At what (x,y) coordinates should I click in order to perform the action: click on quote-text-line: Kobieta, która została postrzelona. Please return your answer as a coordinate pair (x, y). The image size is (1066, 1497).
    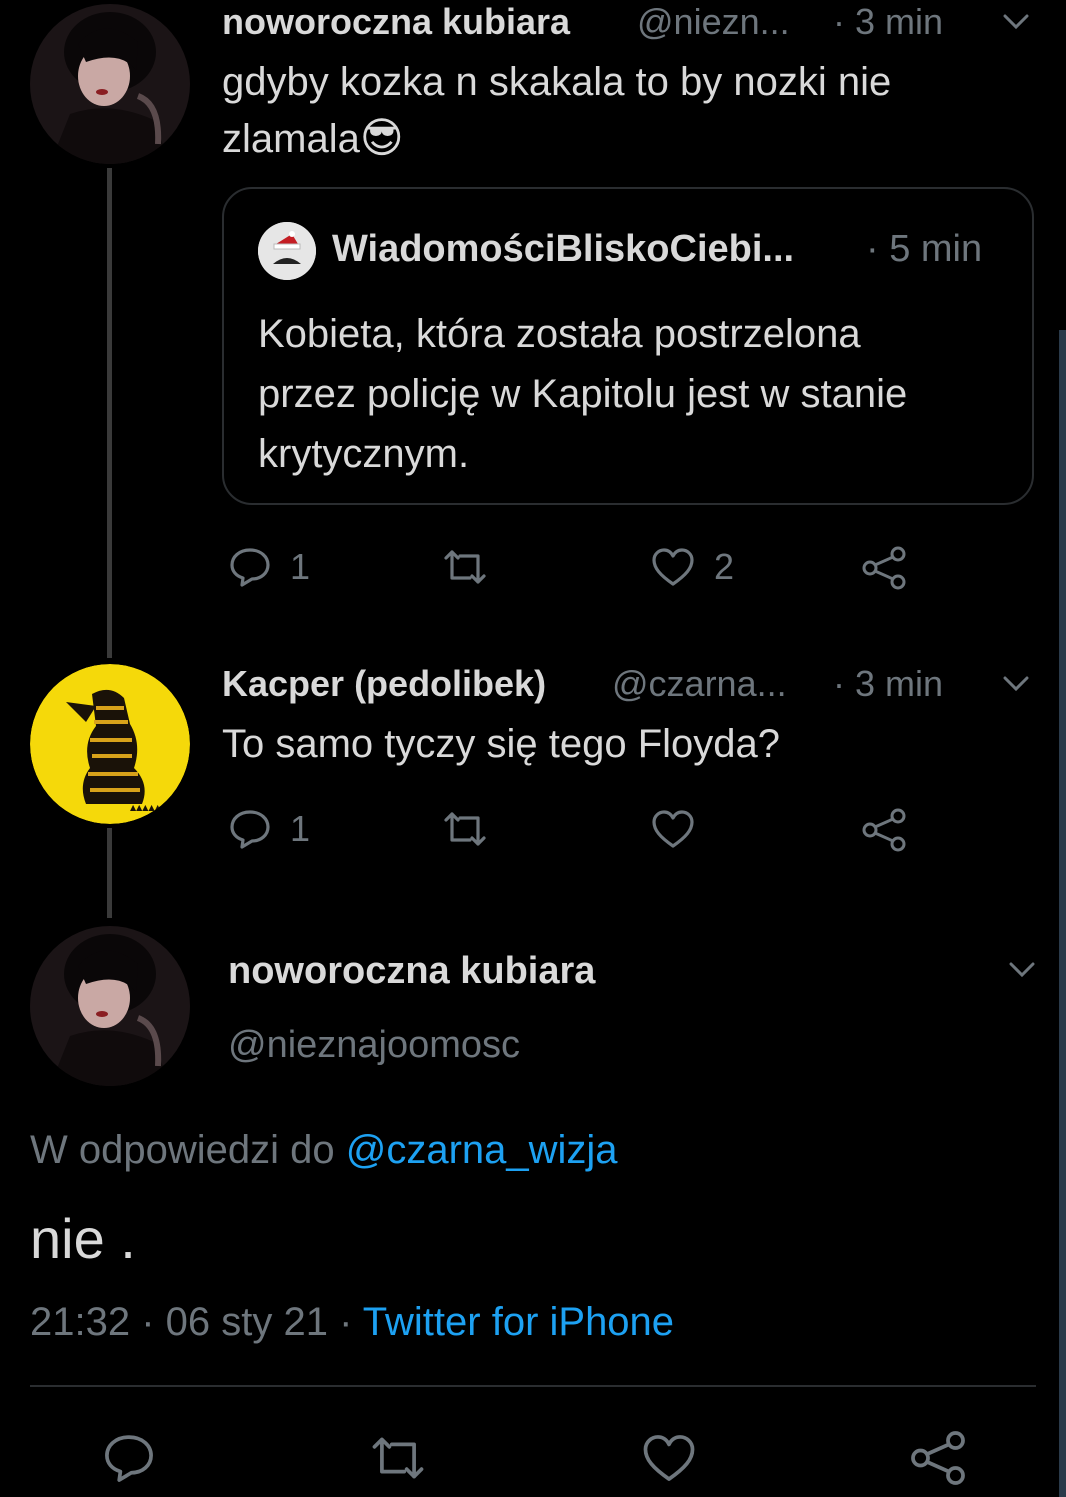
    Looking at the image, I should click on (559, 334).